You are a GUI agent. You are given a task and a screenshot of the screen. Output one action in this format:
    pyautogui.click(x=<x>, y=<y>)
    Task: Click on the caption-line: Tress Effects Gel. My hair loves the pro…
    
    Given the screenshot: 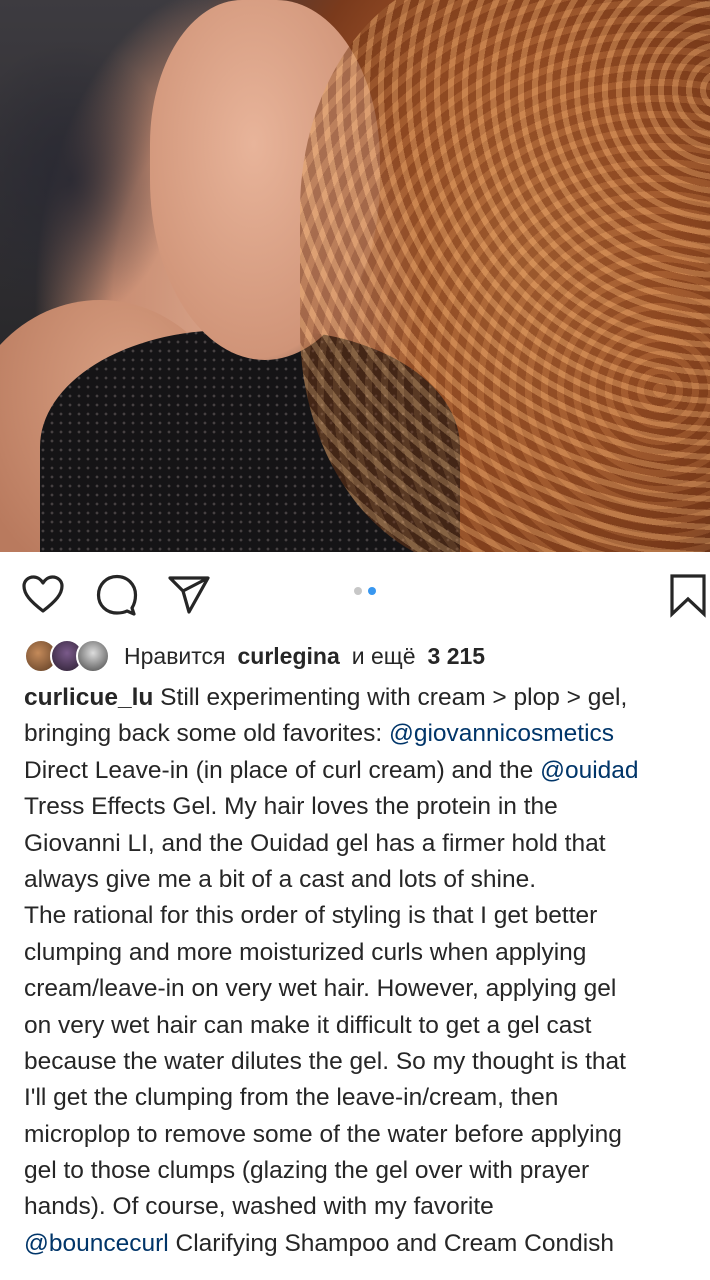 What is the action you would take?
    pyautogui.click(x=366, y=807)
    